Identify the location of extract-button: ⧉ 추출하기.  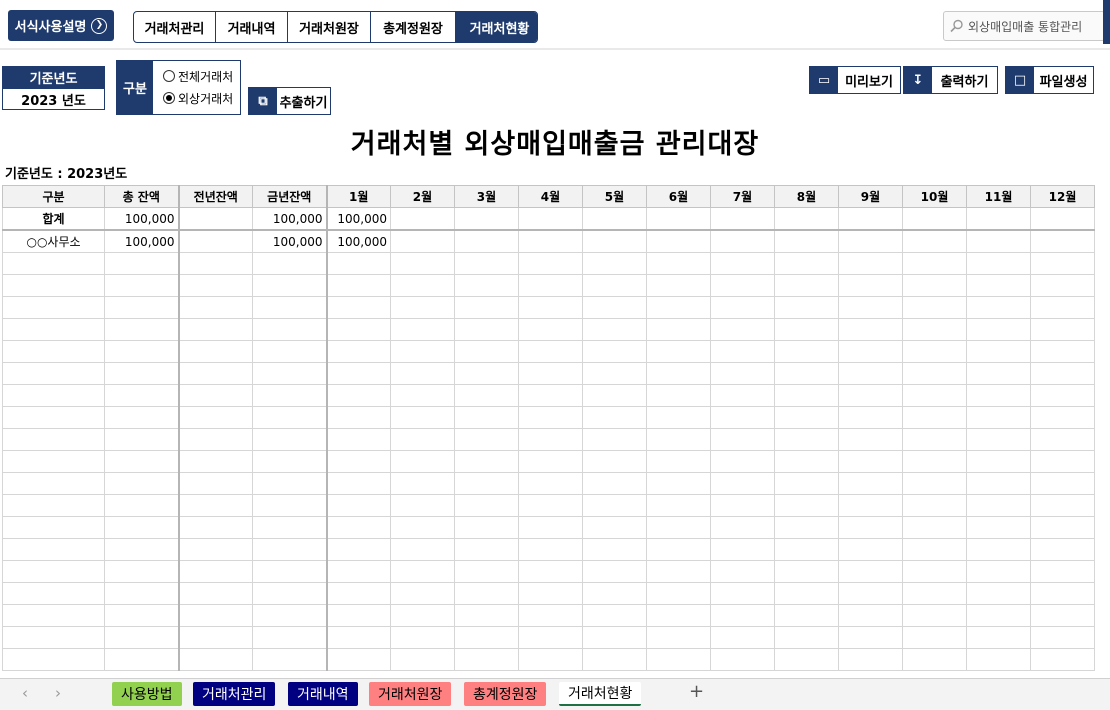
(289, 101).